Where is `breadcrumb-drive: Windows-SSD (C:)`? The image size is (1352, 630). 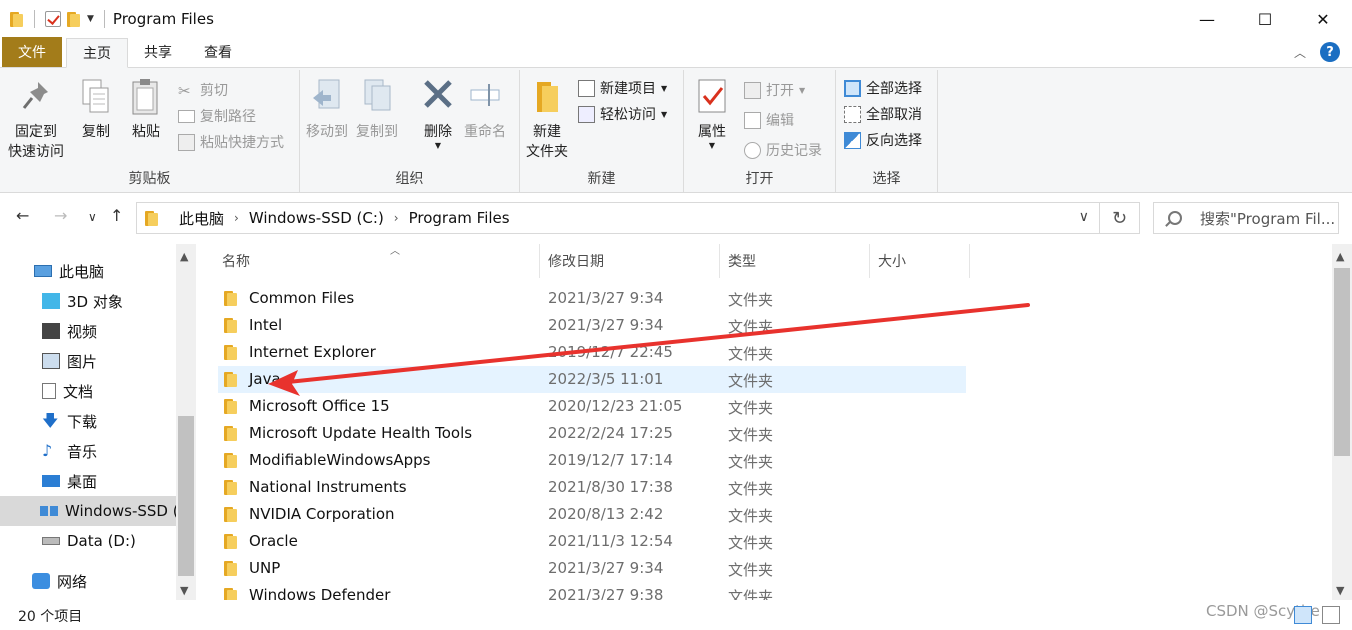
breadcrumb-drive: Windows-SSD (C:) is located at coordinates (316, 218).